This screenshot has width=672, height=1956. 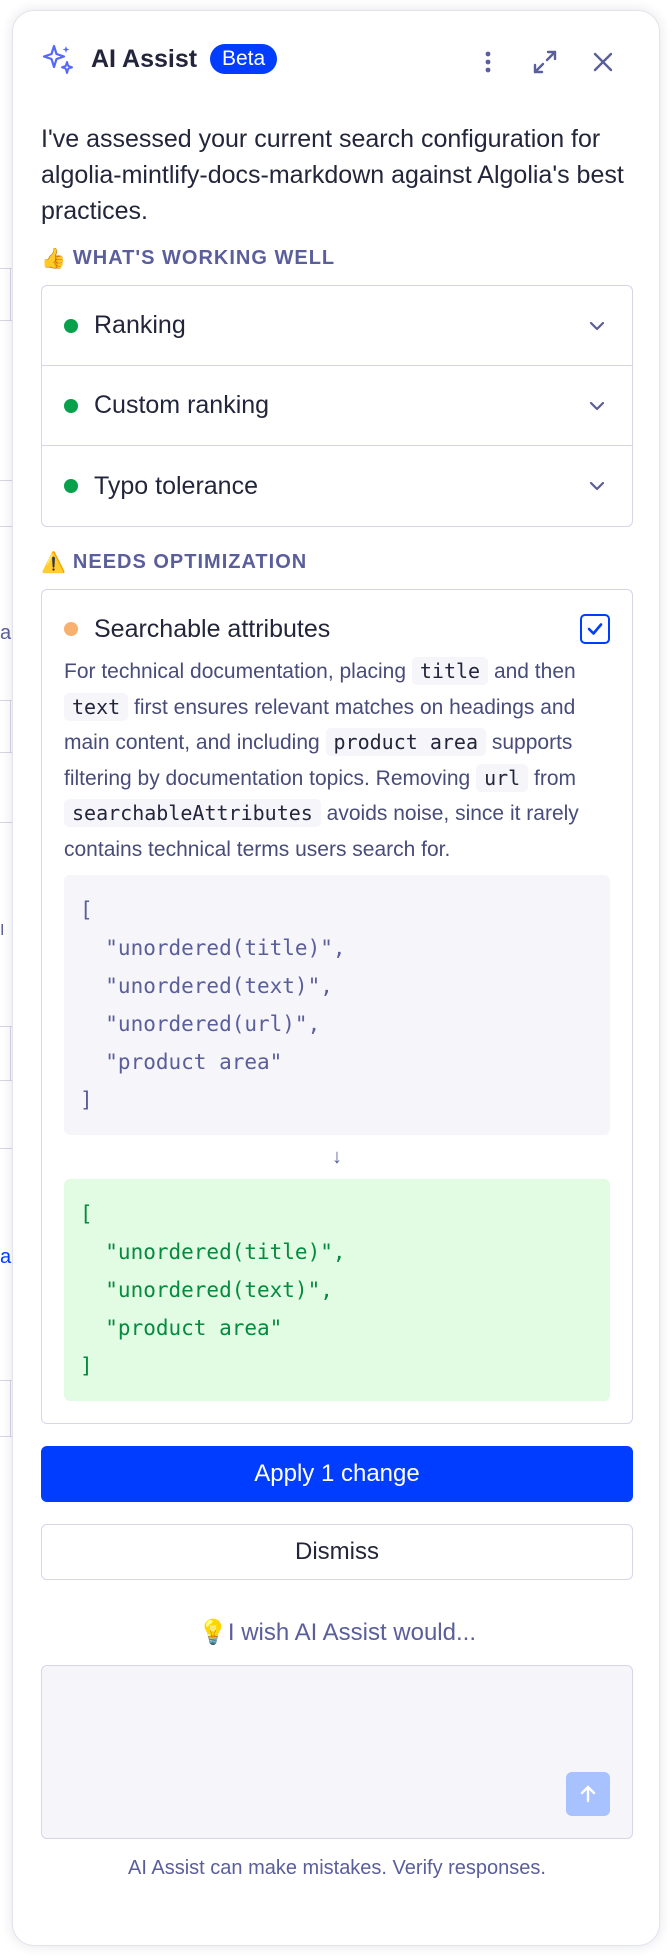 I want to click on apply-checkbox, so click(x=595, y=629).